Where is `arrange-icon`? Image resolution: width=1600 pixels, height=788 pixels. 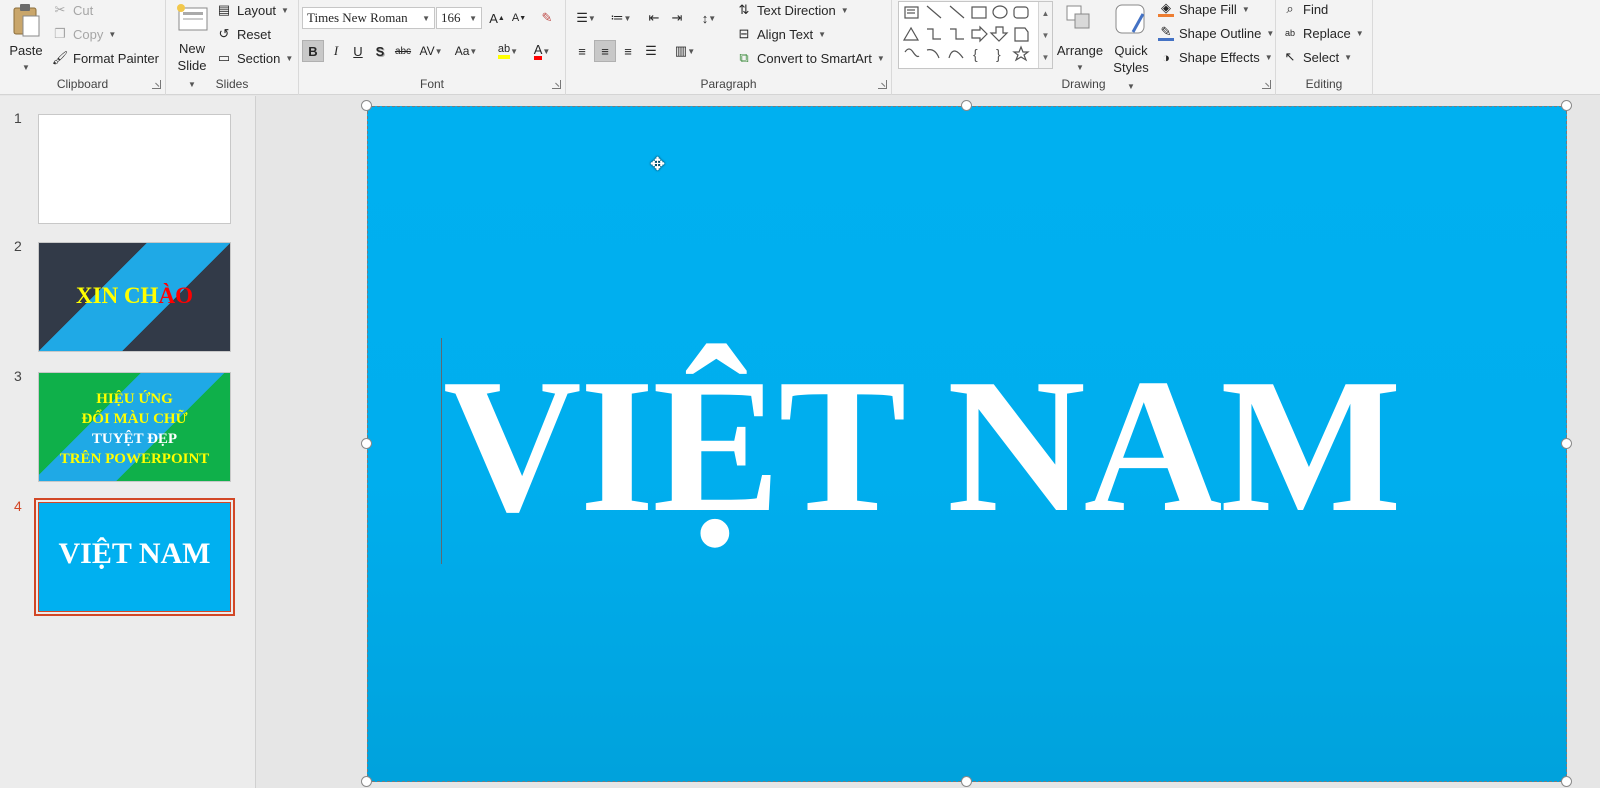 arrange-icon is located at coordinates (1078, 17).